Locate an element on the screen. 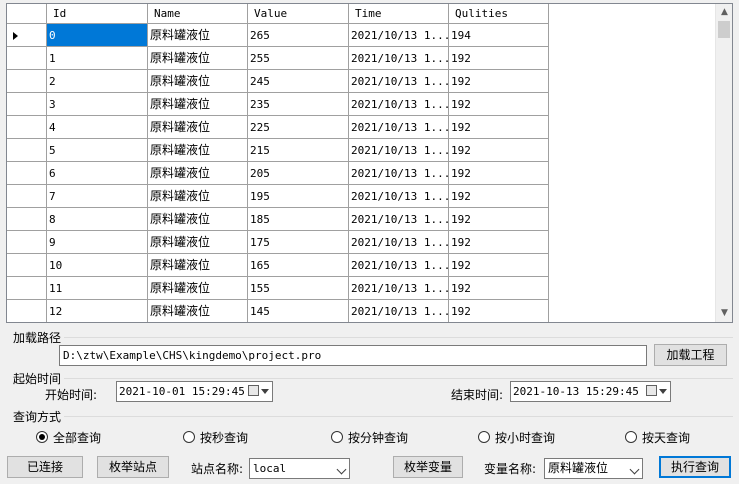 Image resolution: width=739 pixels, height=484 pixels. column-header-name: Name is located at coordinates (198, 14).